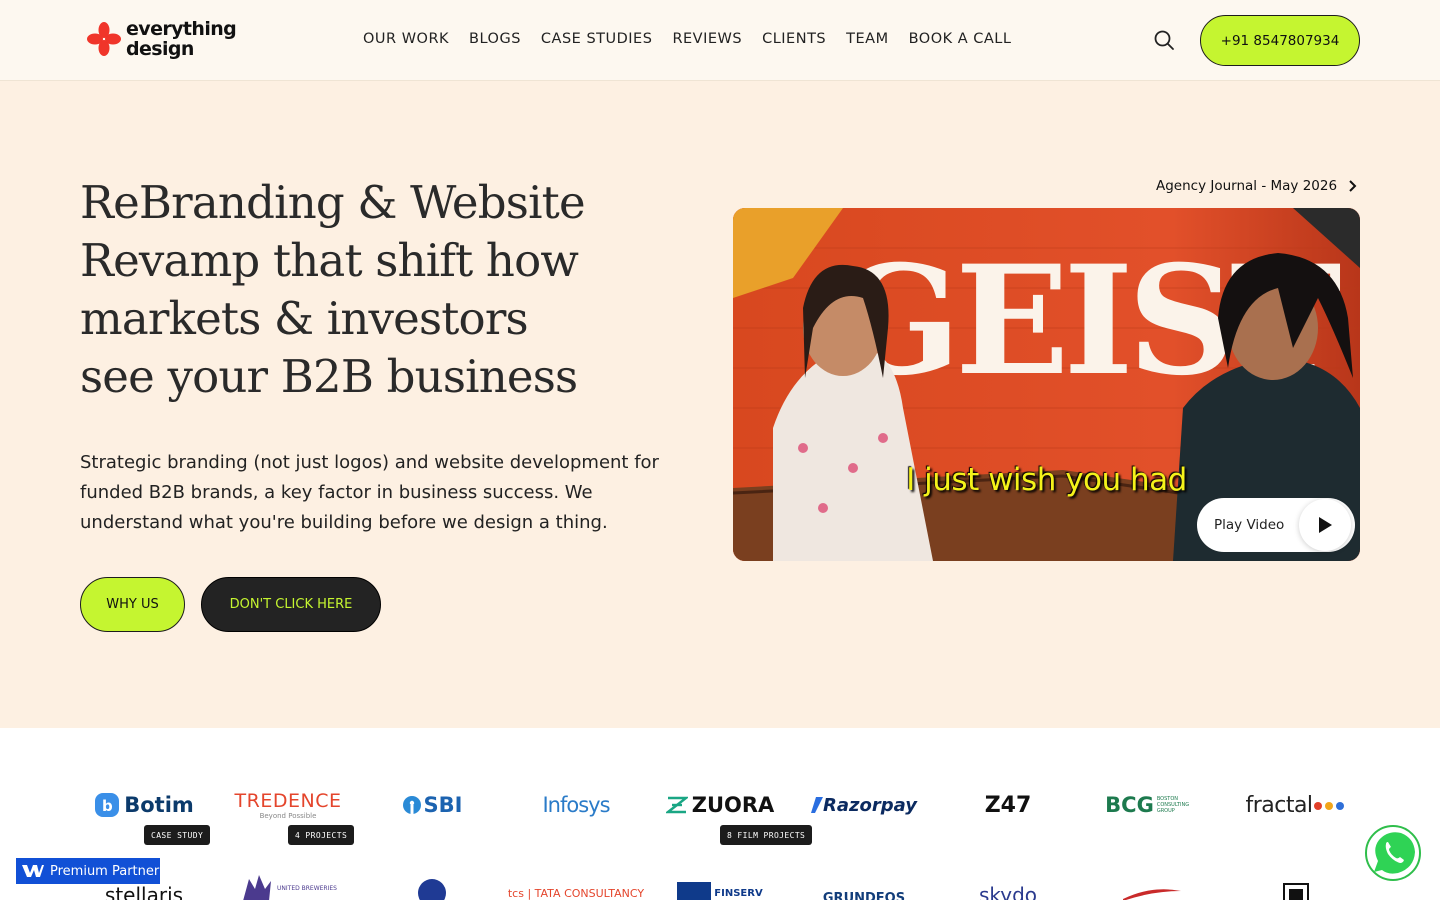 This screenshot has width=1440, height=900. Describe the element at coordinates (1280, 40) in the screenshot. I see `phone-call-button: +91 8547807934` at that location.